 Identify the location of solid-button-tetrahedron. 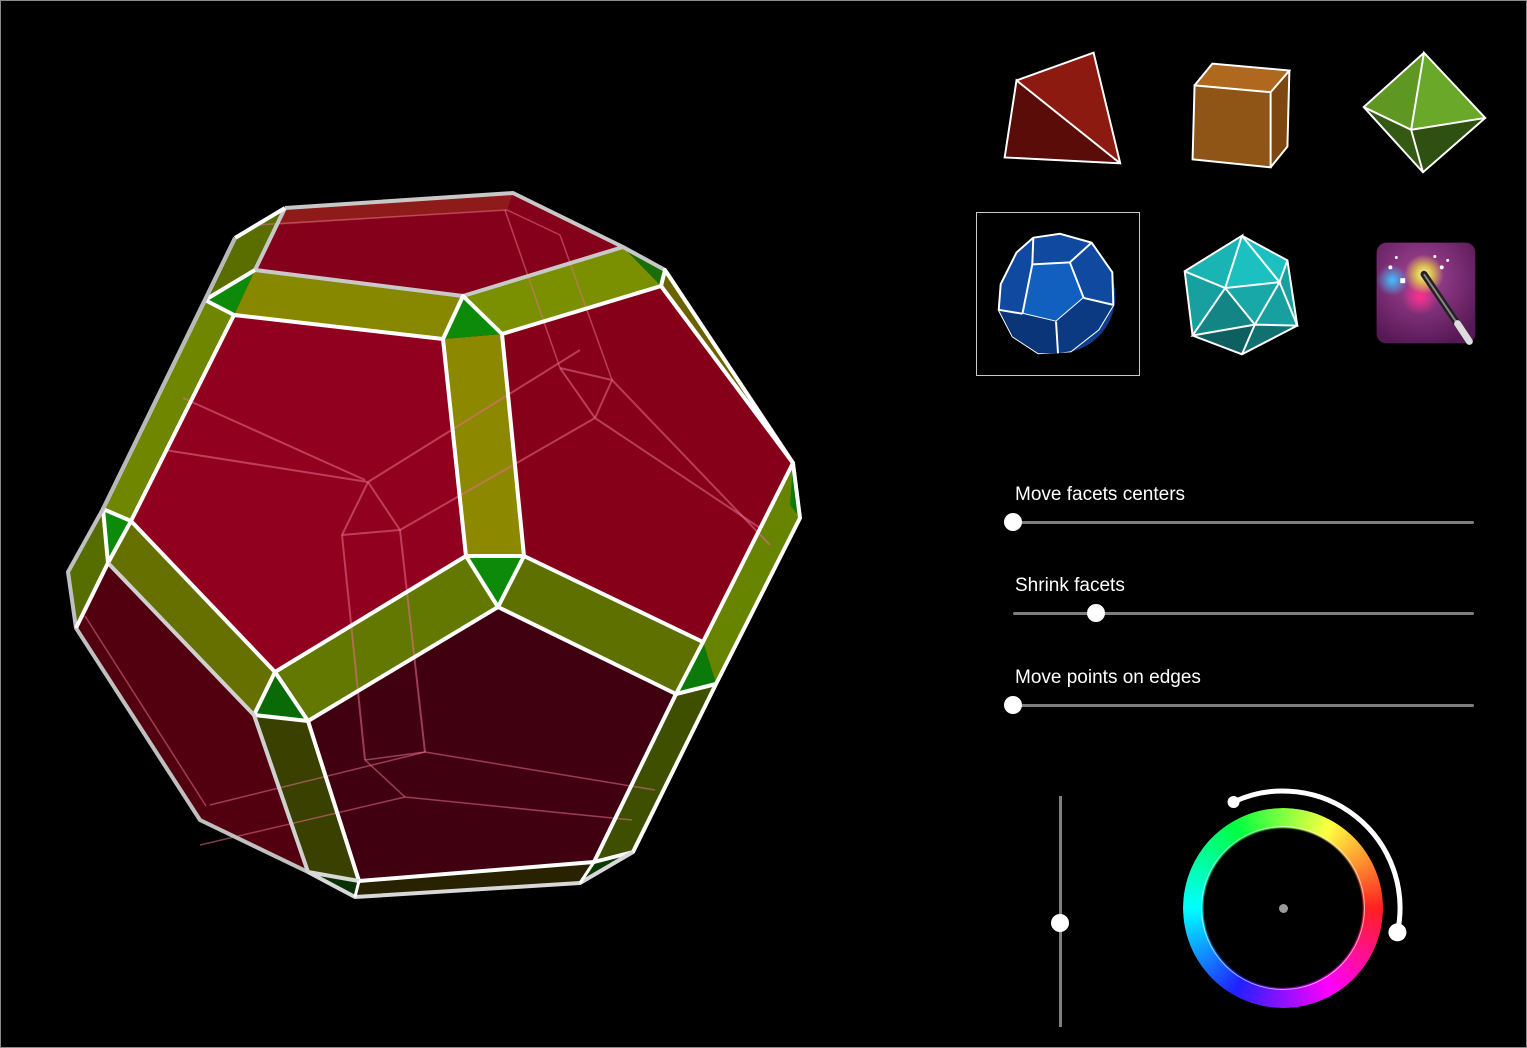
(1058, 112).